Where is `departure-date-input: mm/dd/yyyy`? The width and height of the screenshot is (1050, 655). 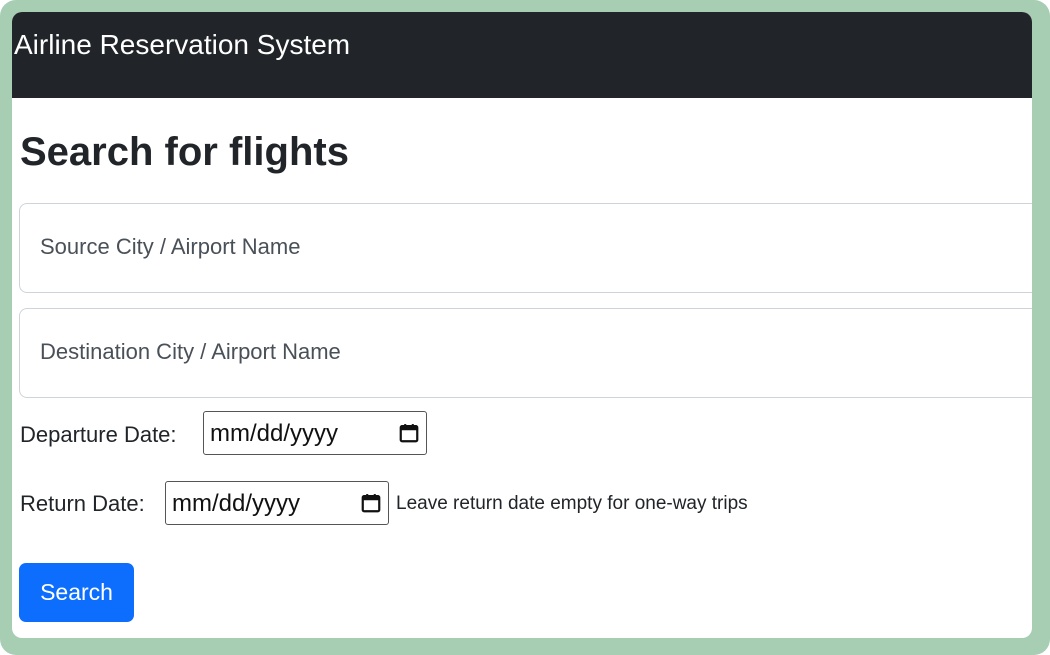
departure-date-input: mm/dd/yyyy is located at coordinates (315, 433).